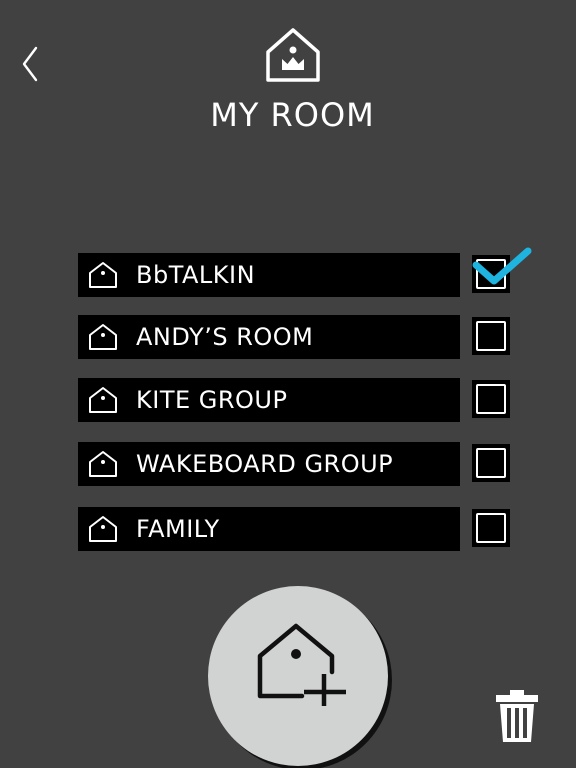 This screenshot has height=768, width=576. Describe the element at coordinates (212, 400) in the screenshot. I see `room-label: KITE GROUP` at that location.